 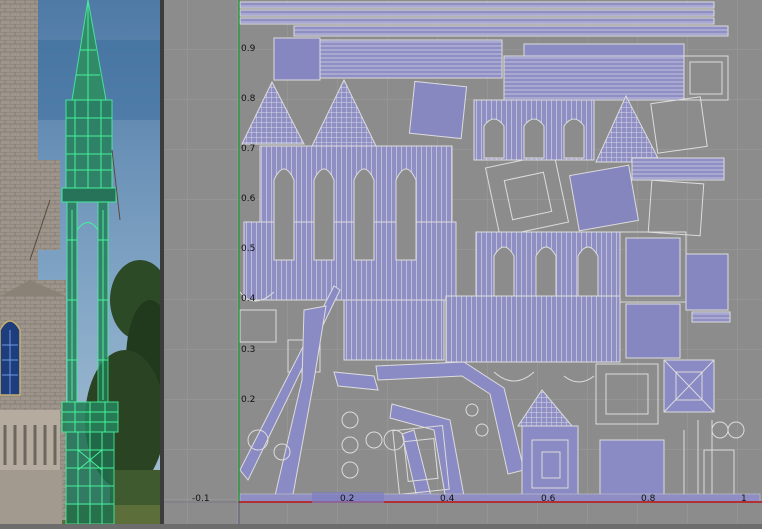 I want to click on v-tick-0-3: 0.3, so click(x=248, y=350).